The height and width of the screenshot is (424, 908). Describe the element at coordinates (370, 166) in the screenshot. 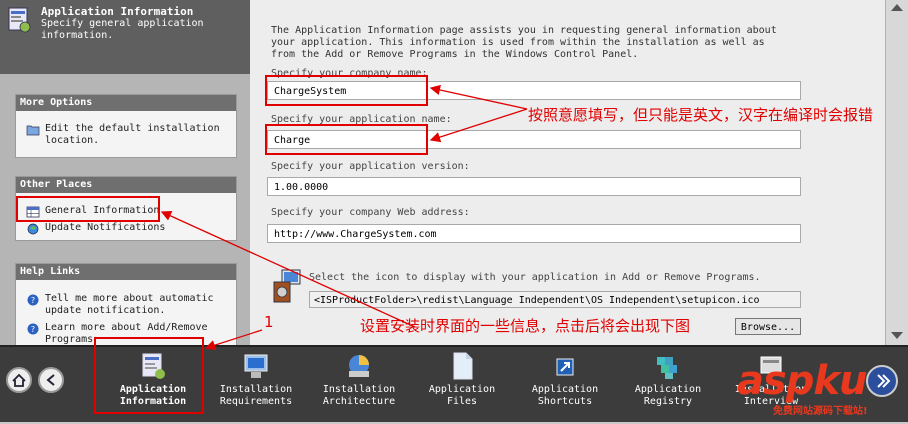

I see `app-version-label: Specify your application version:` at that location.